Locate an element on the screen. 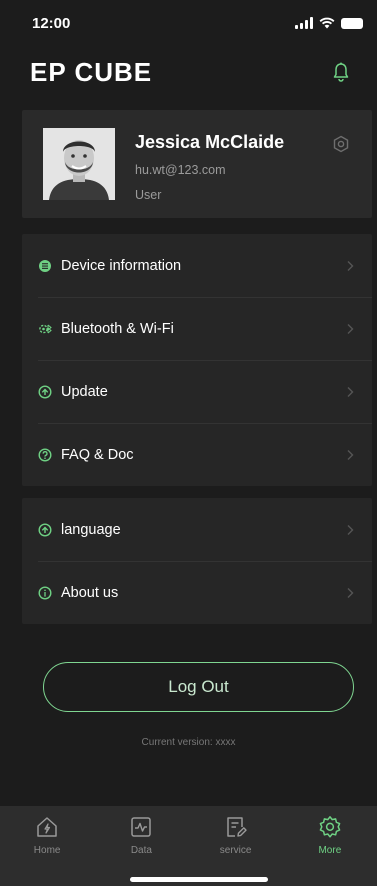  menu-item-label: Bluetooth & Wi-Fi is located at coordinates (117, 328).